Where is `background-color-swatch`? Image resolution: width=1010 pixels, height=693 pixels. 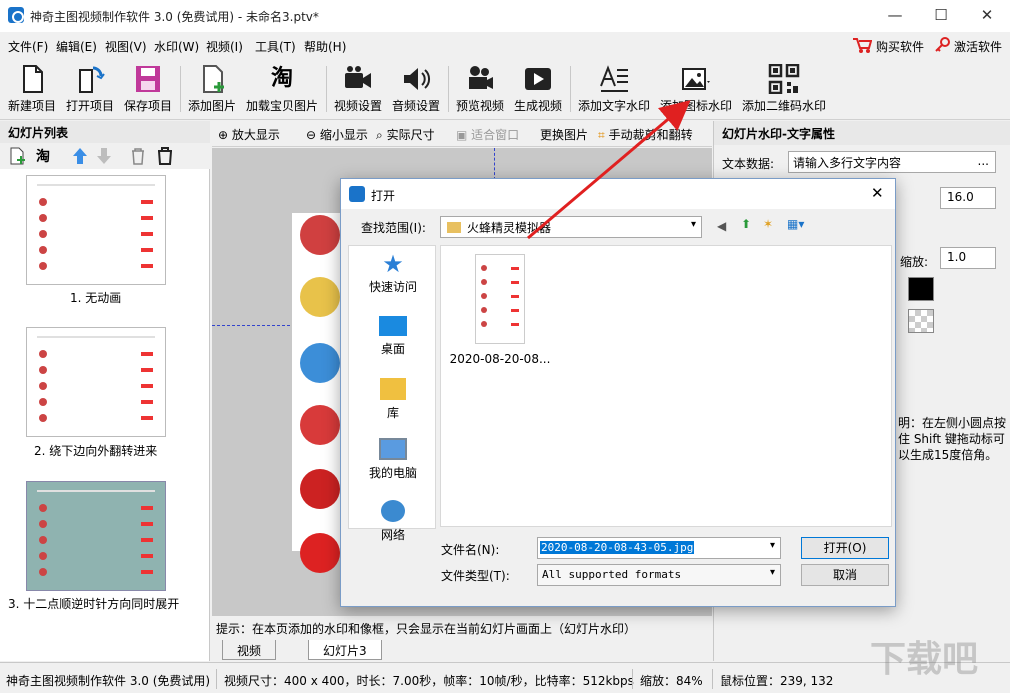
background-color-swatch is located at coordinates (921, 321).